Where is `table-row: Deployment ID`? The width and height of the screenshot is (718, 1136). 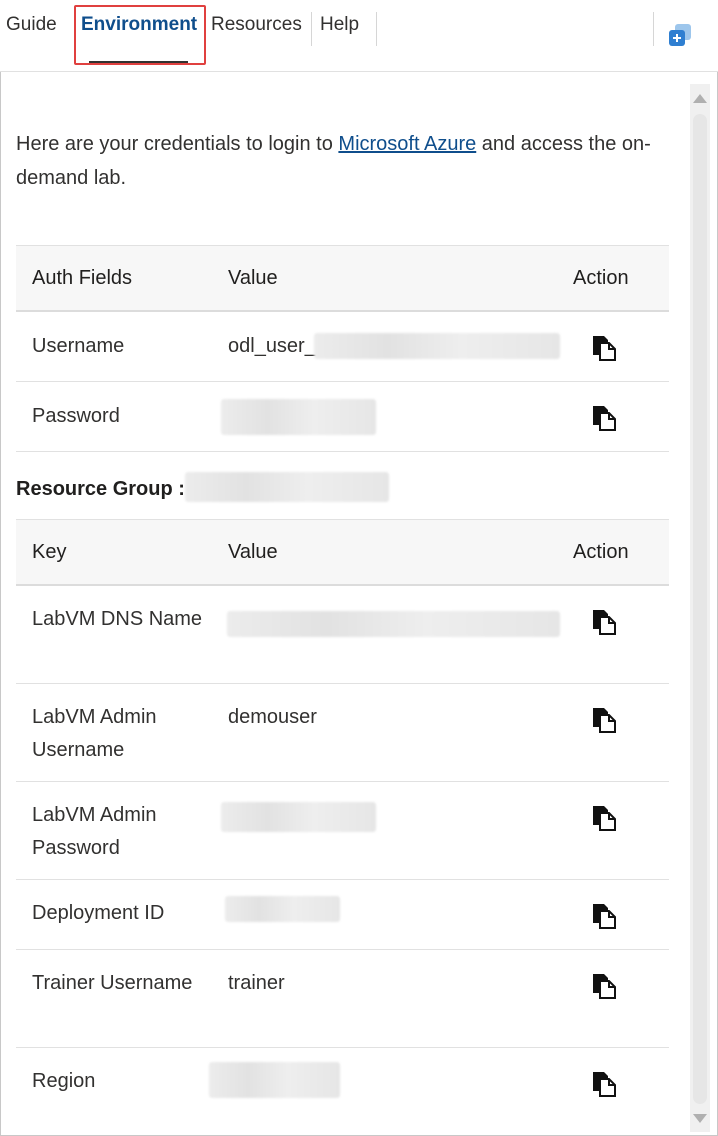 table-row: Deployment ID is located at coordinates (342, 915).